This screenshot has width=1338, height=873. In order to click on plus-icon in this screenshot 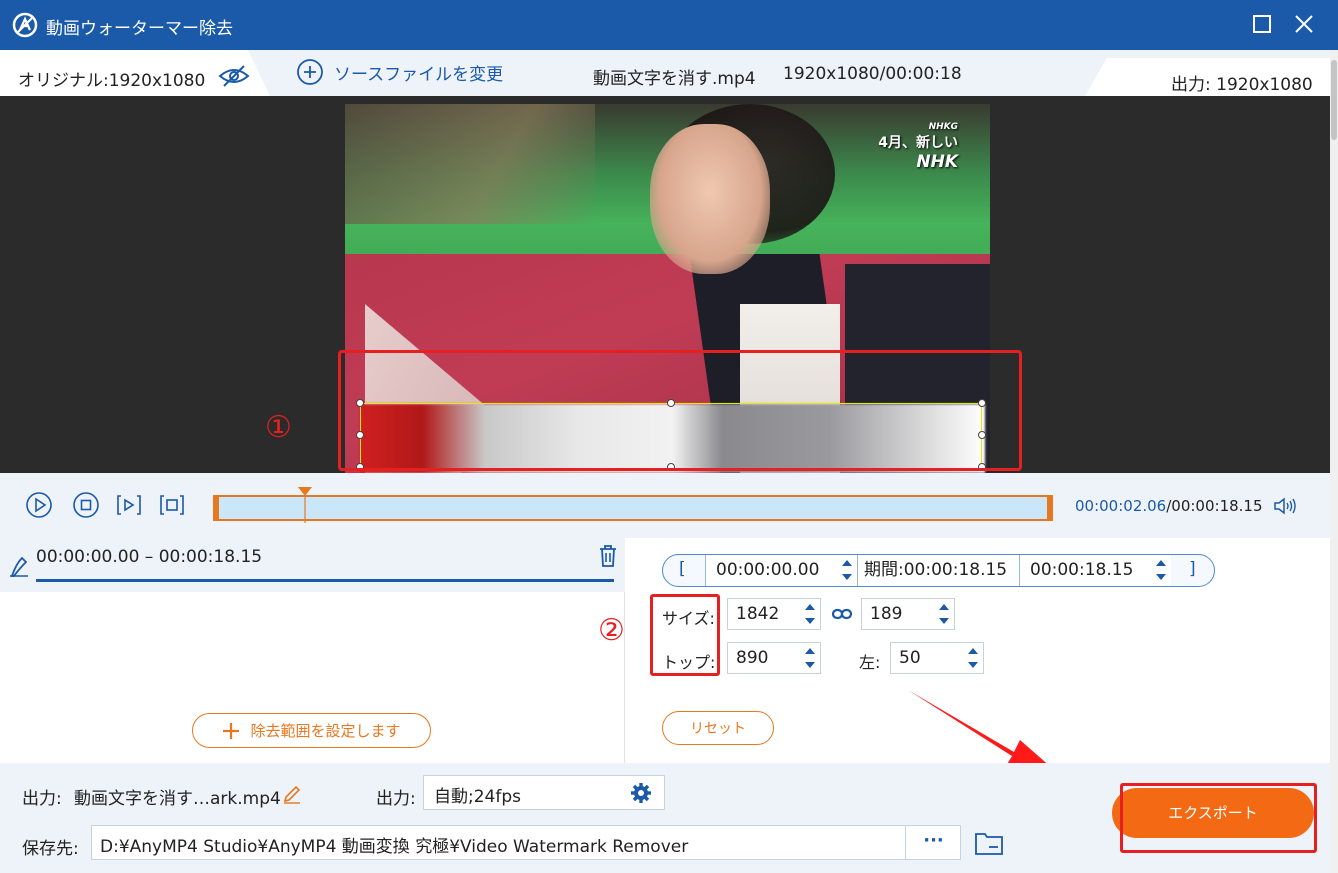, I will do `click(231, 730)`.